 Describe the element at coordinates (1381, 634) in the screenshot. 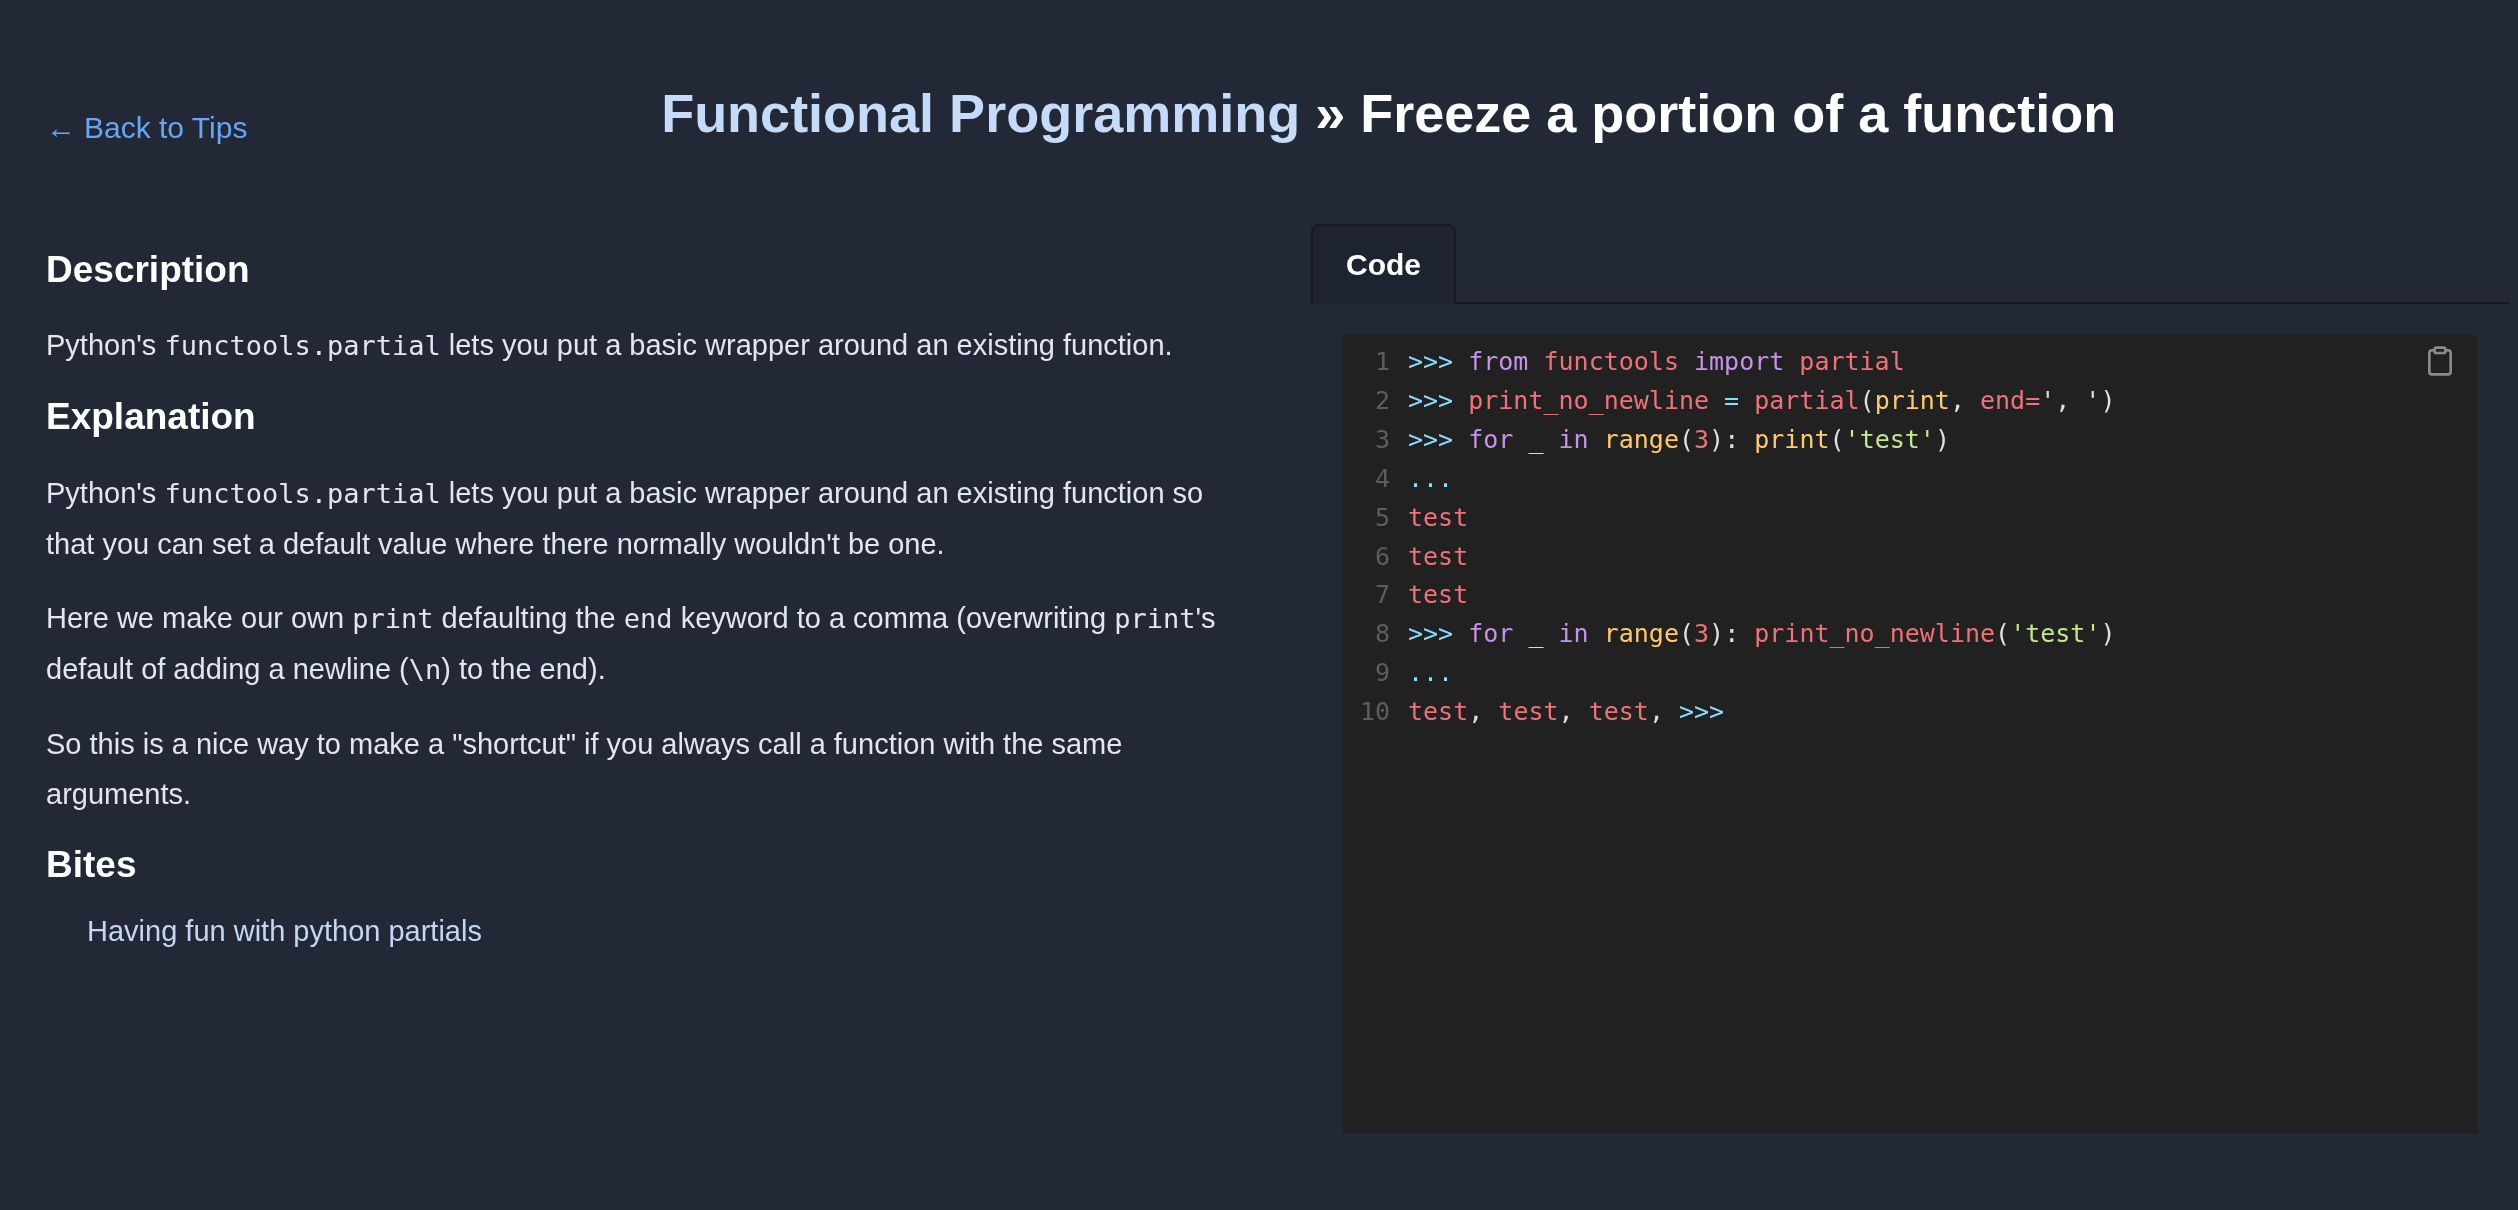

I see `line-number: 8` at that location.